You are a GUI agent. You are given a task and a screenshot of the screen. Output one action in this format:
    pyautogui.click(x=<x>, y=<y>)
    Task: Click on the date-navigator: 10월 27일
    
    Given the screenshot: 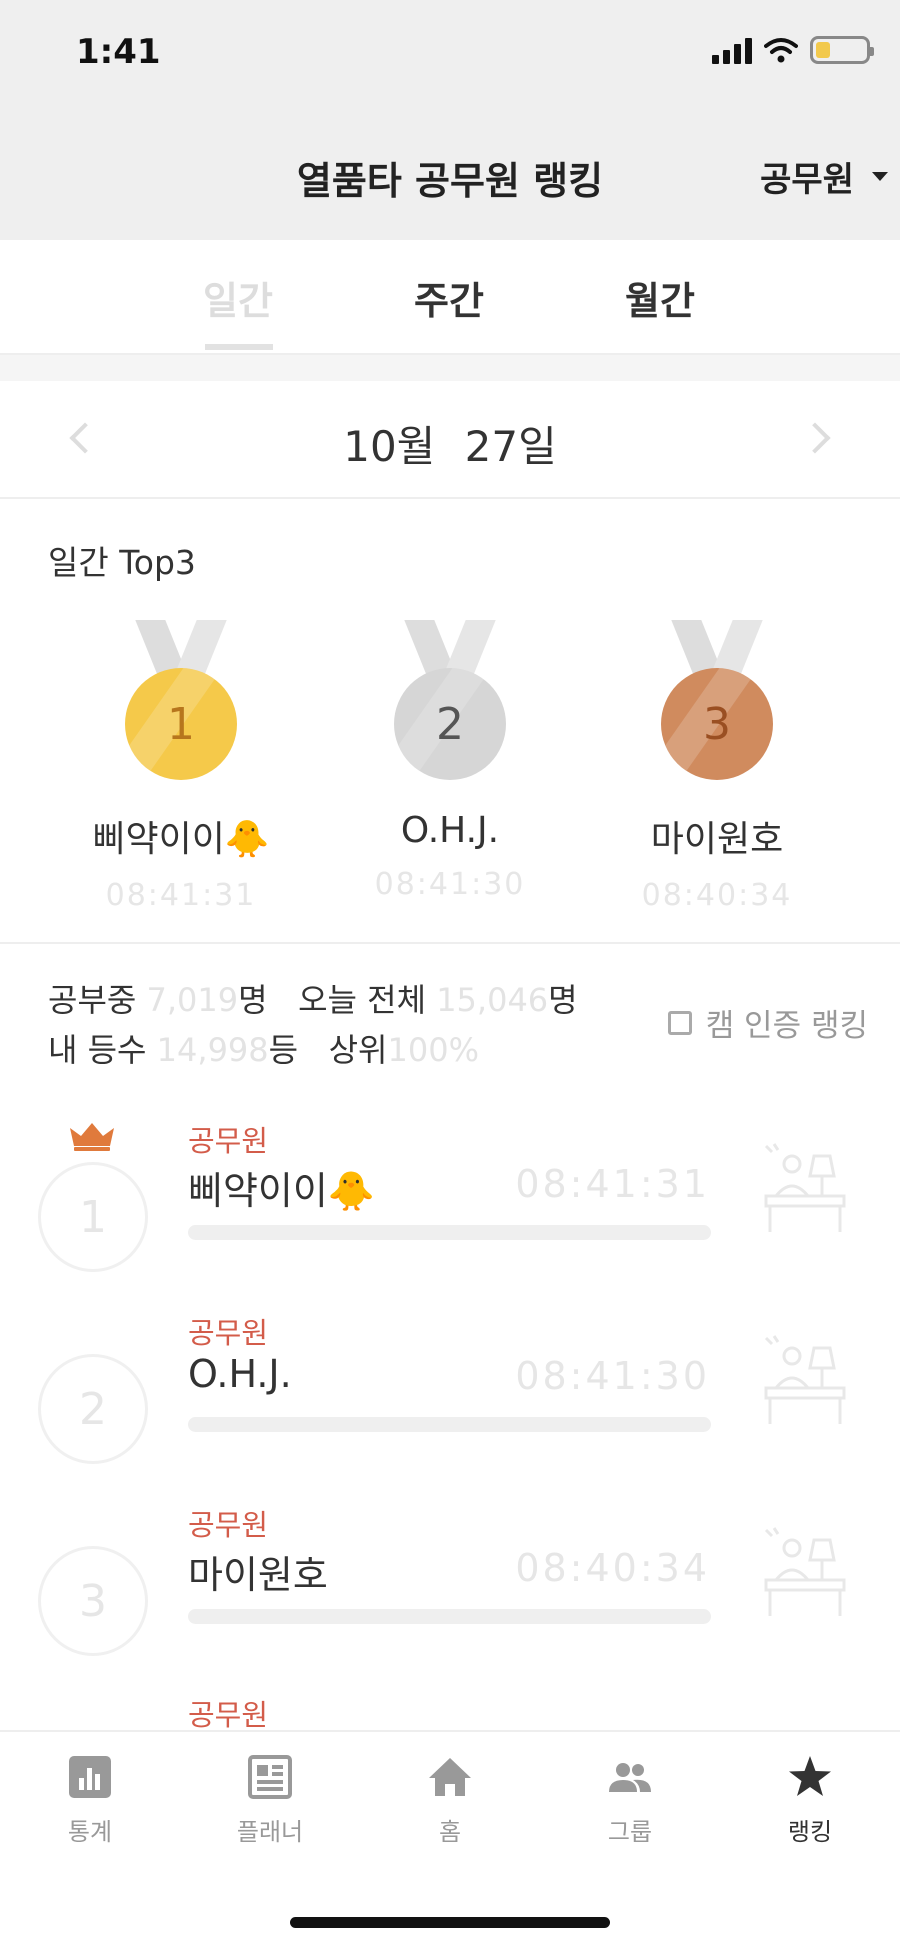 What is the action you would take?
    pyautogui.click(x=450, y=440)
    